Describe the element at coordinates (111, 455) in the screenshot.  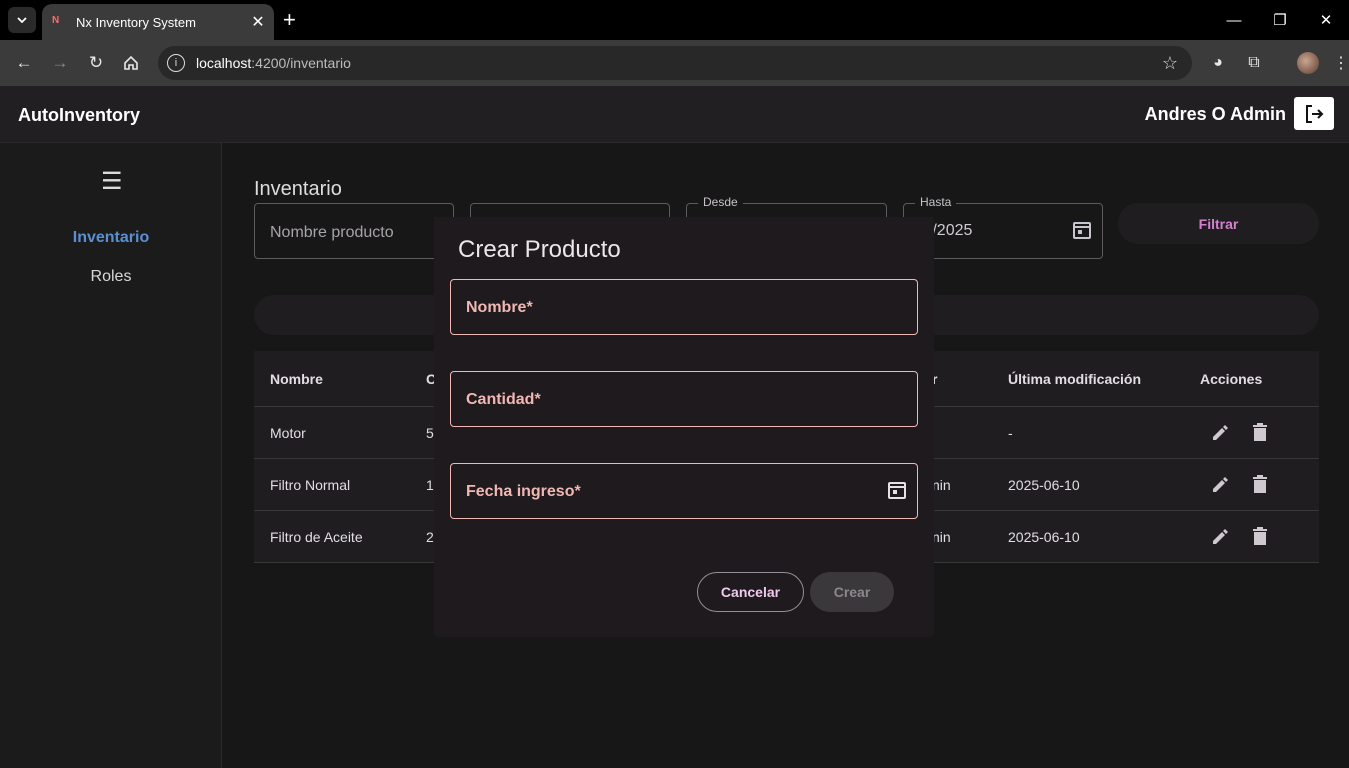
I see `sidebar: ☰ Inventario Roles` at that location.